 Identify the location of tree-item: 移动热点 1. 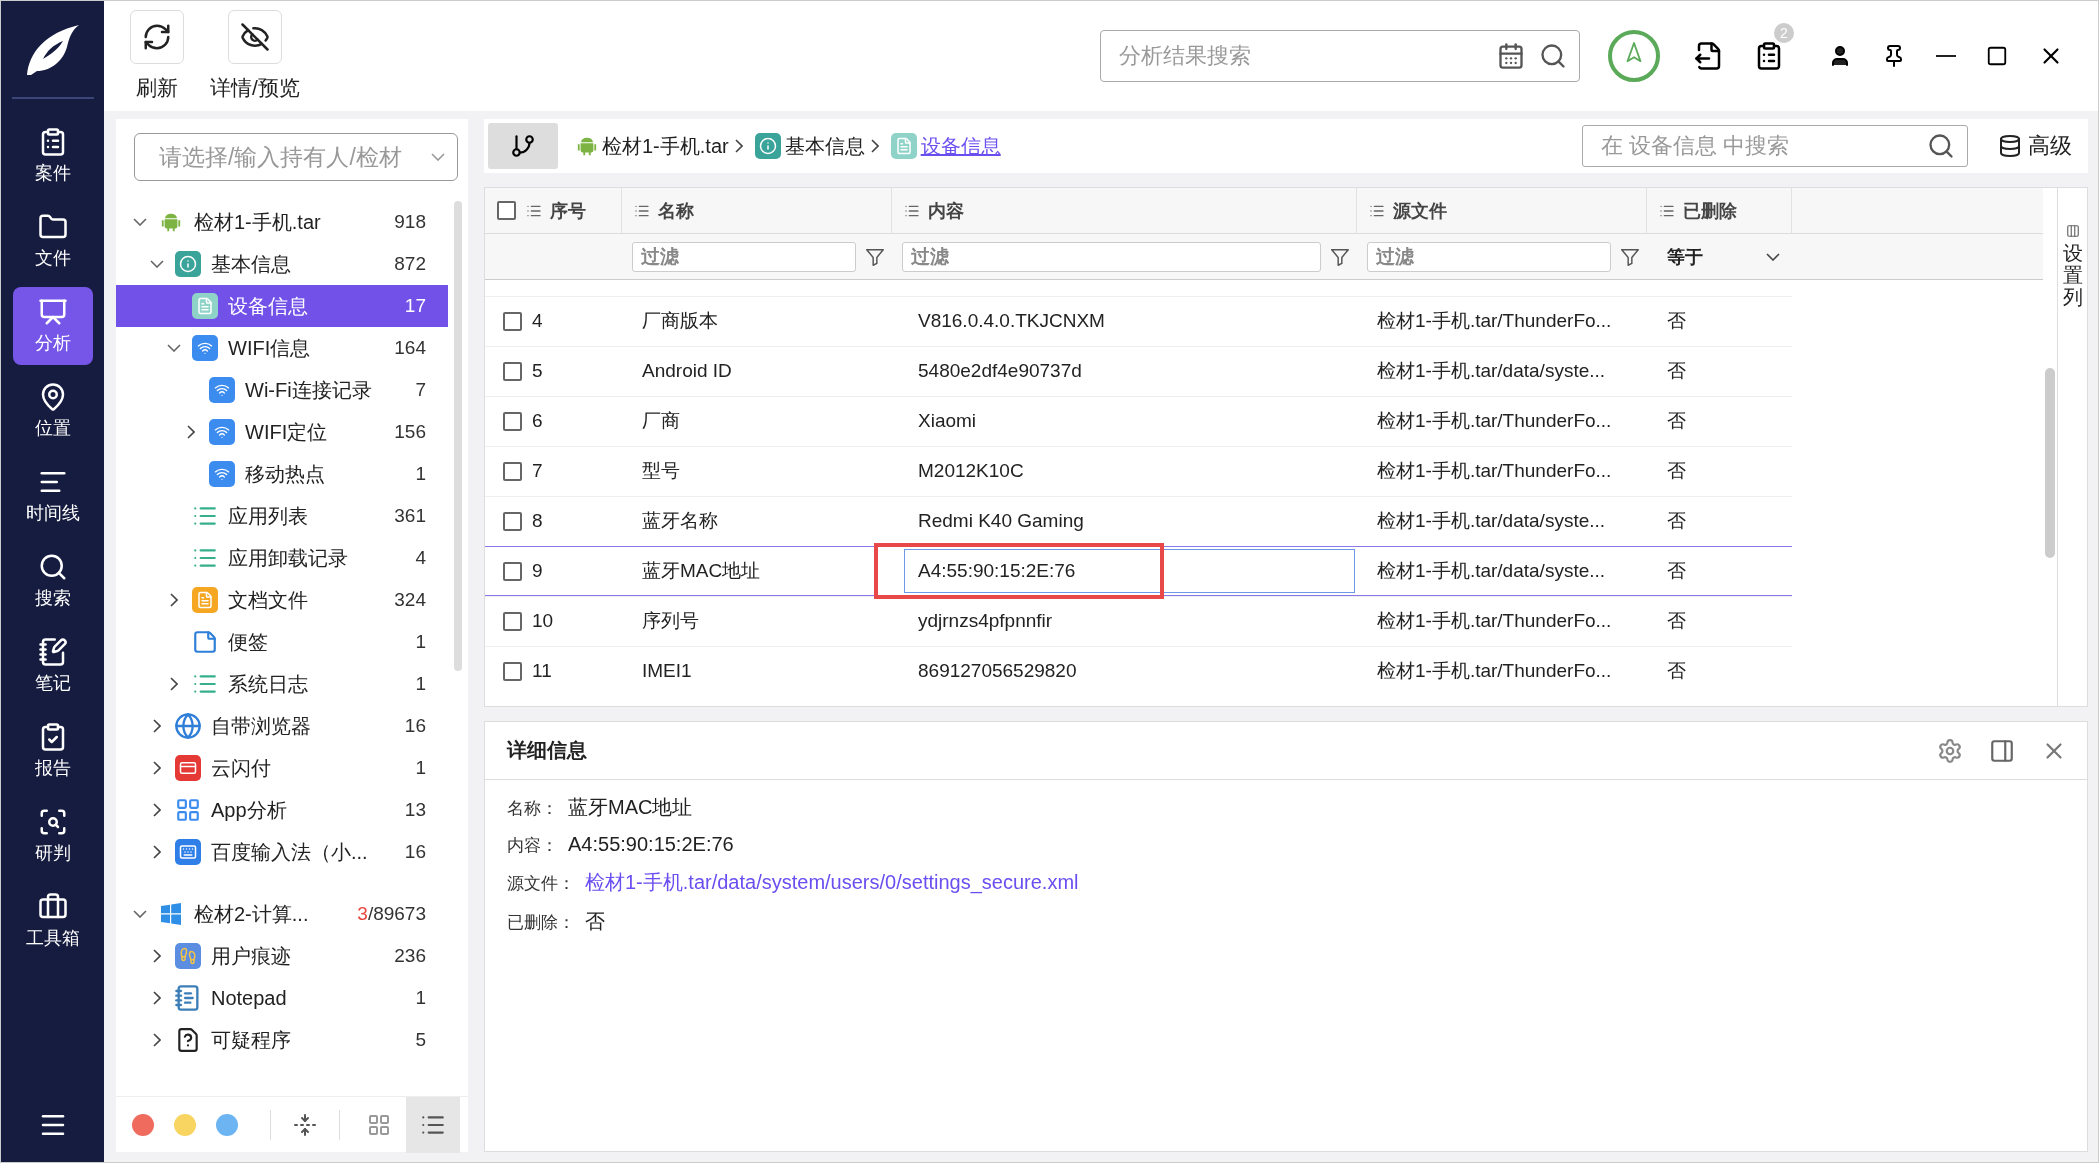
(282, 474).